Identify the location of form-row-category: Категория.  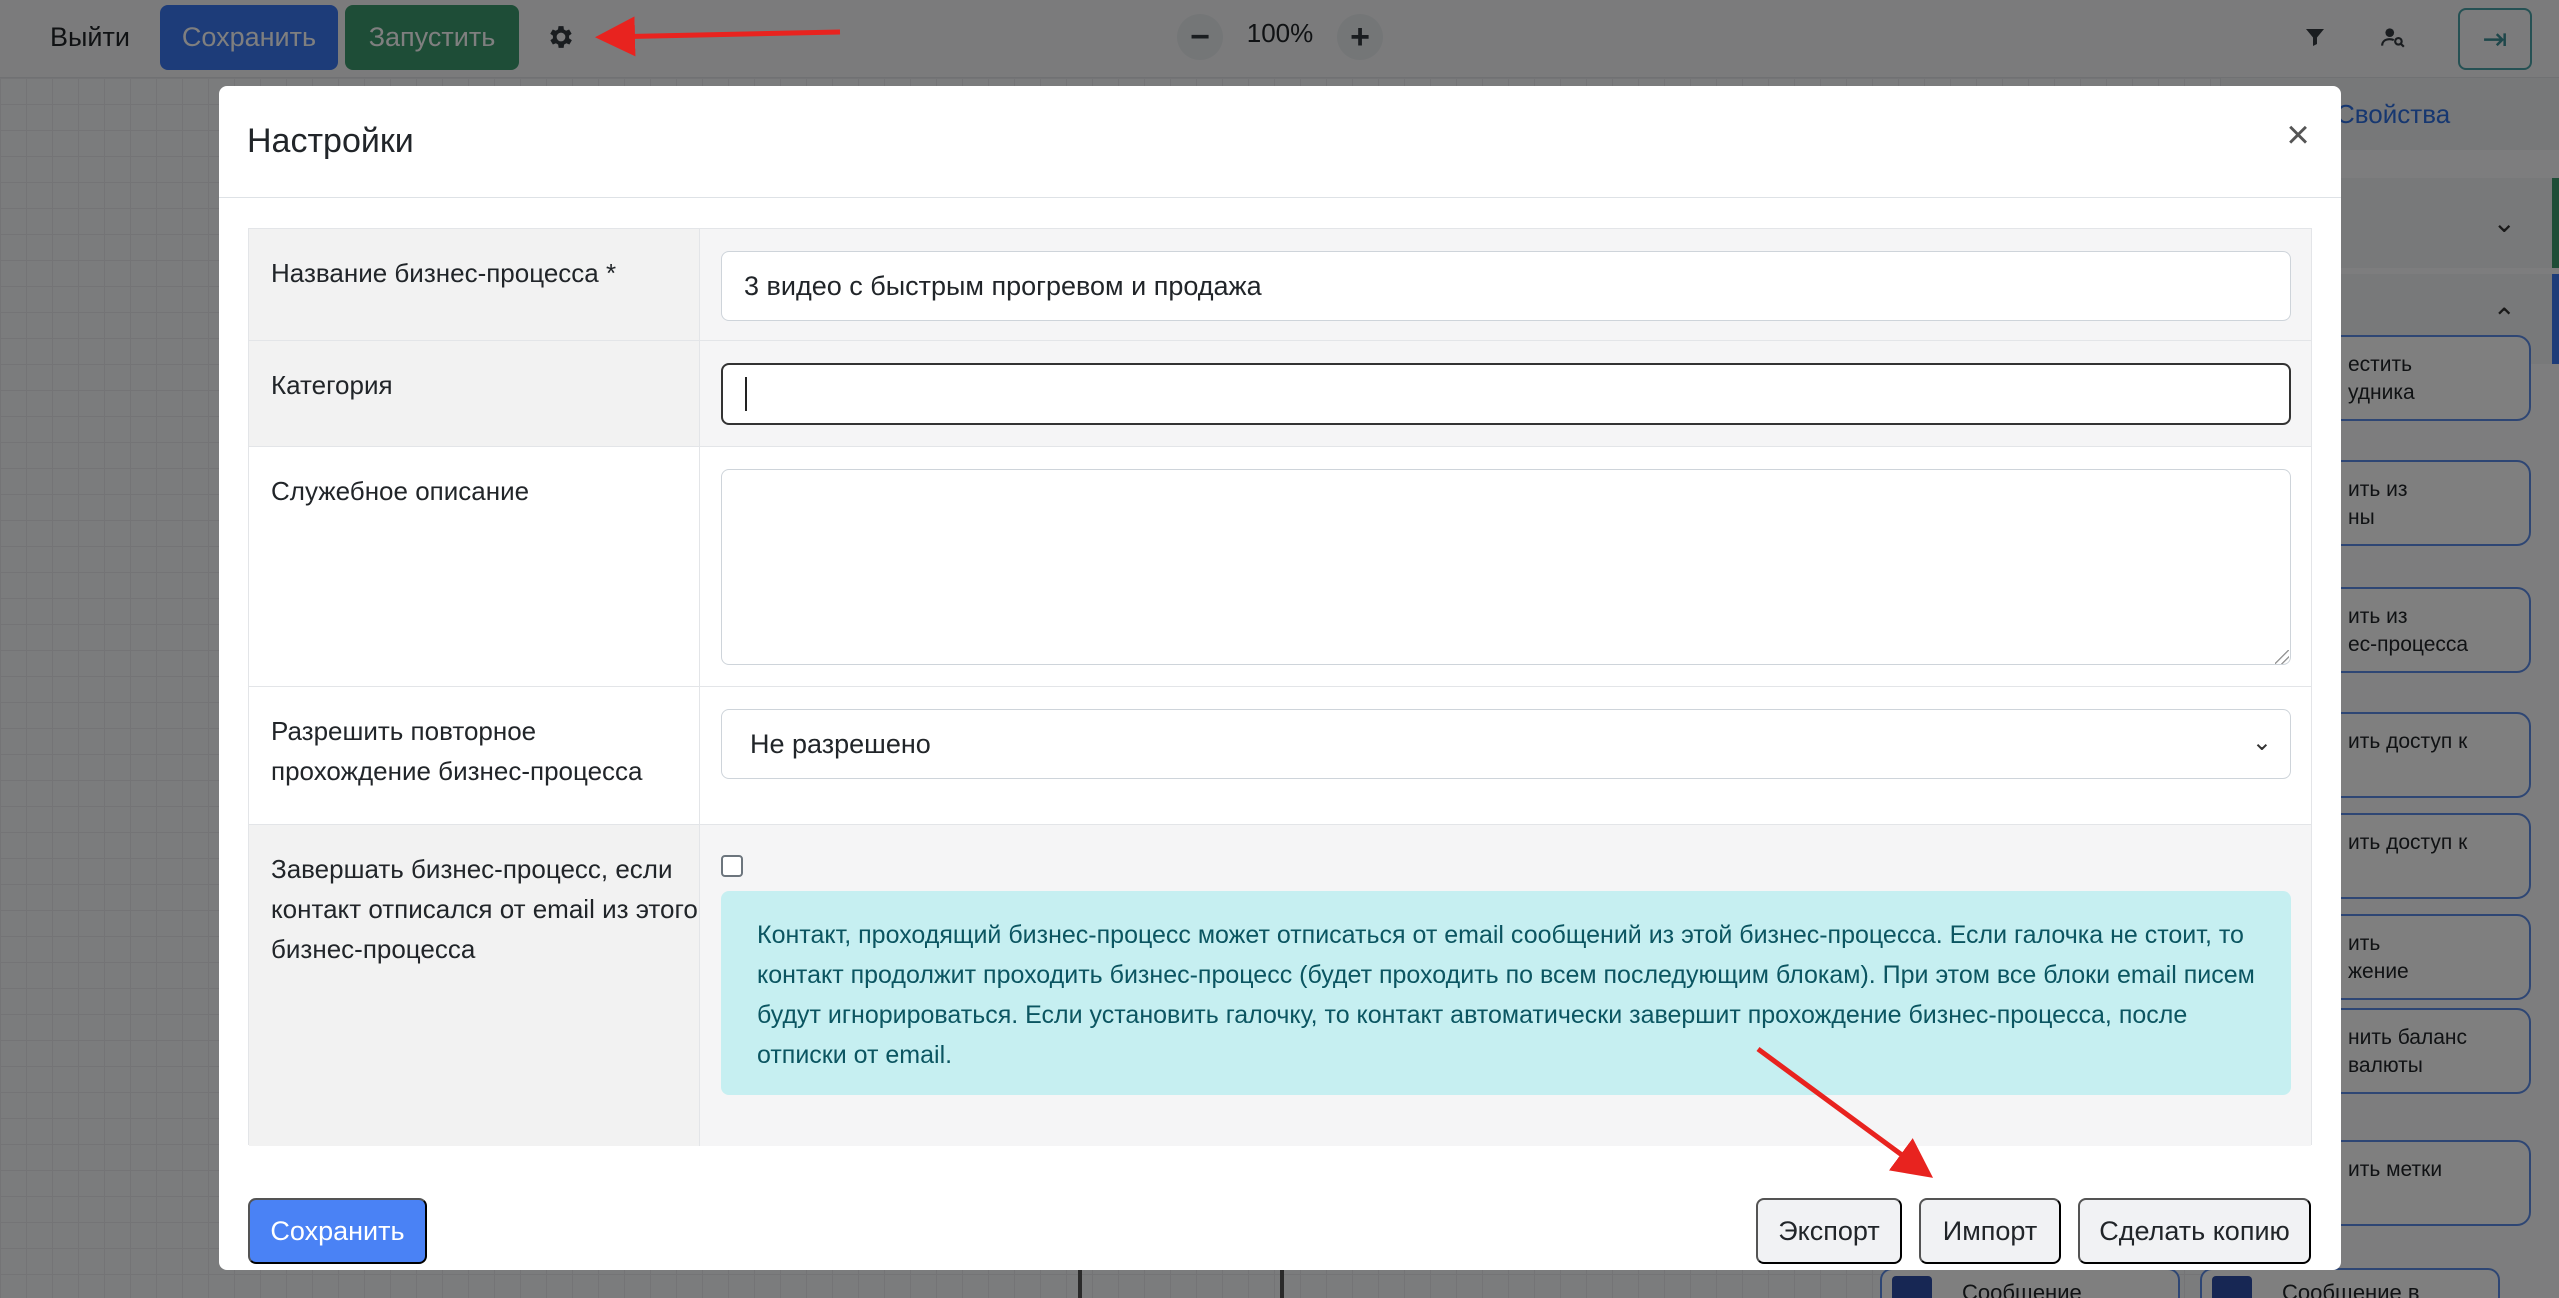
(1280, 394).